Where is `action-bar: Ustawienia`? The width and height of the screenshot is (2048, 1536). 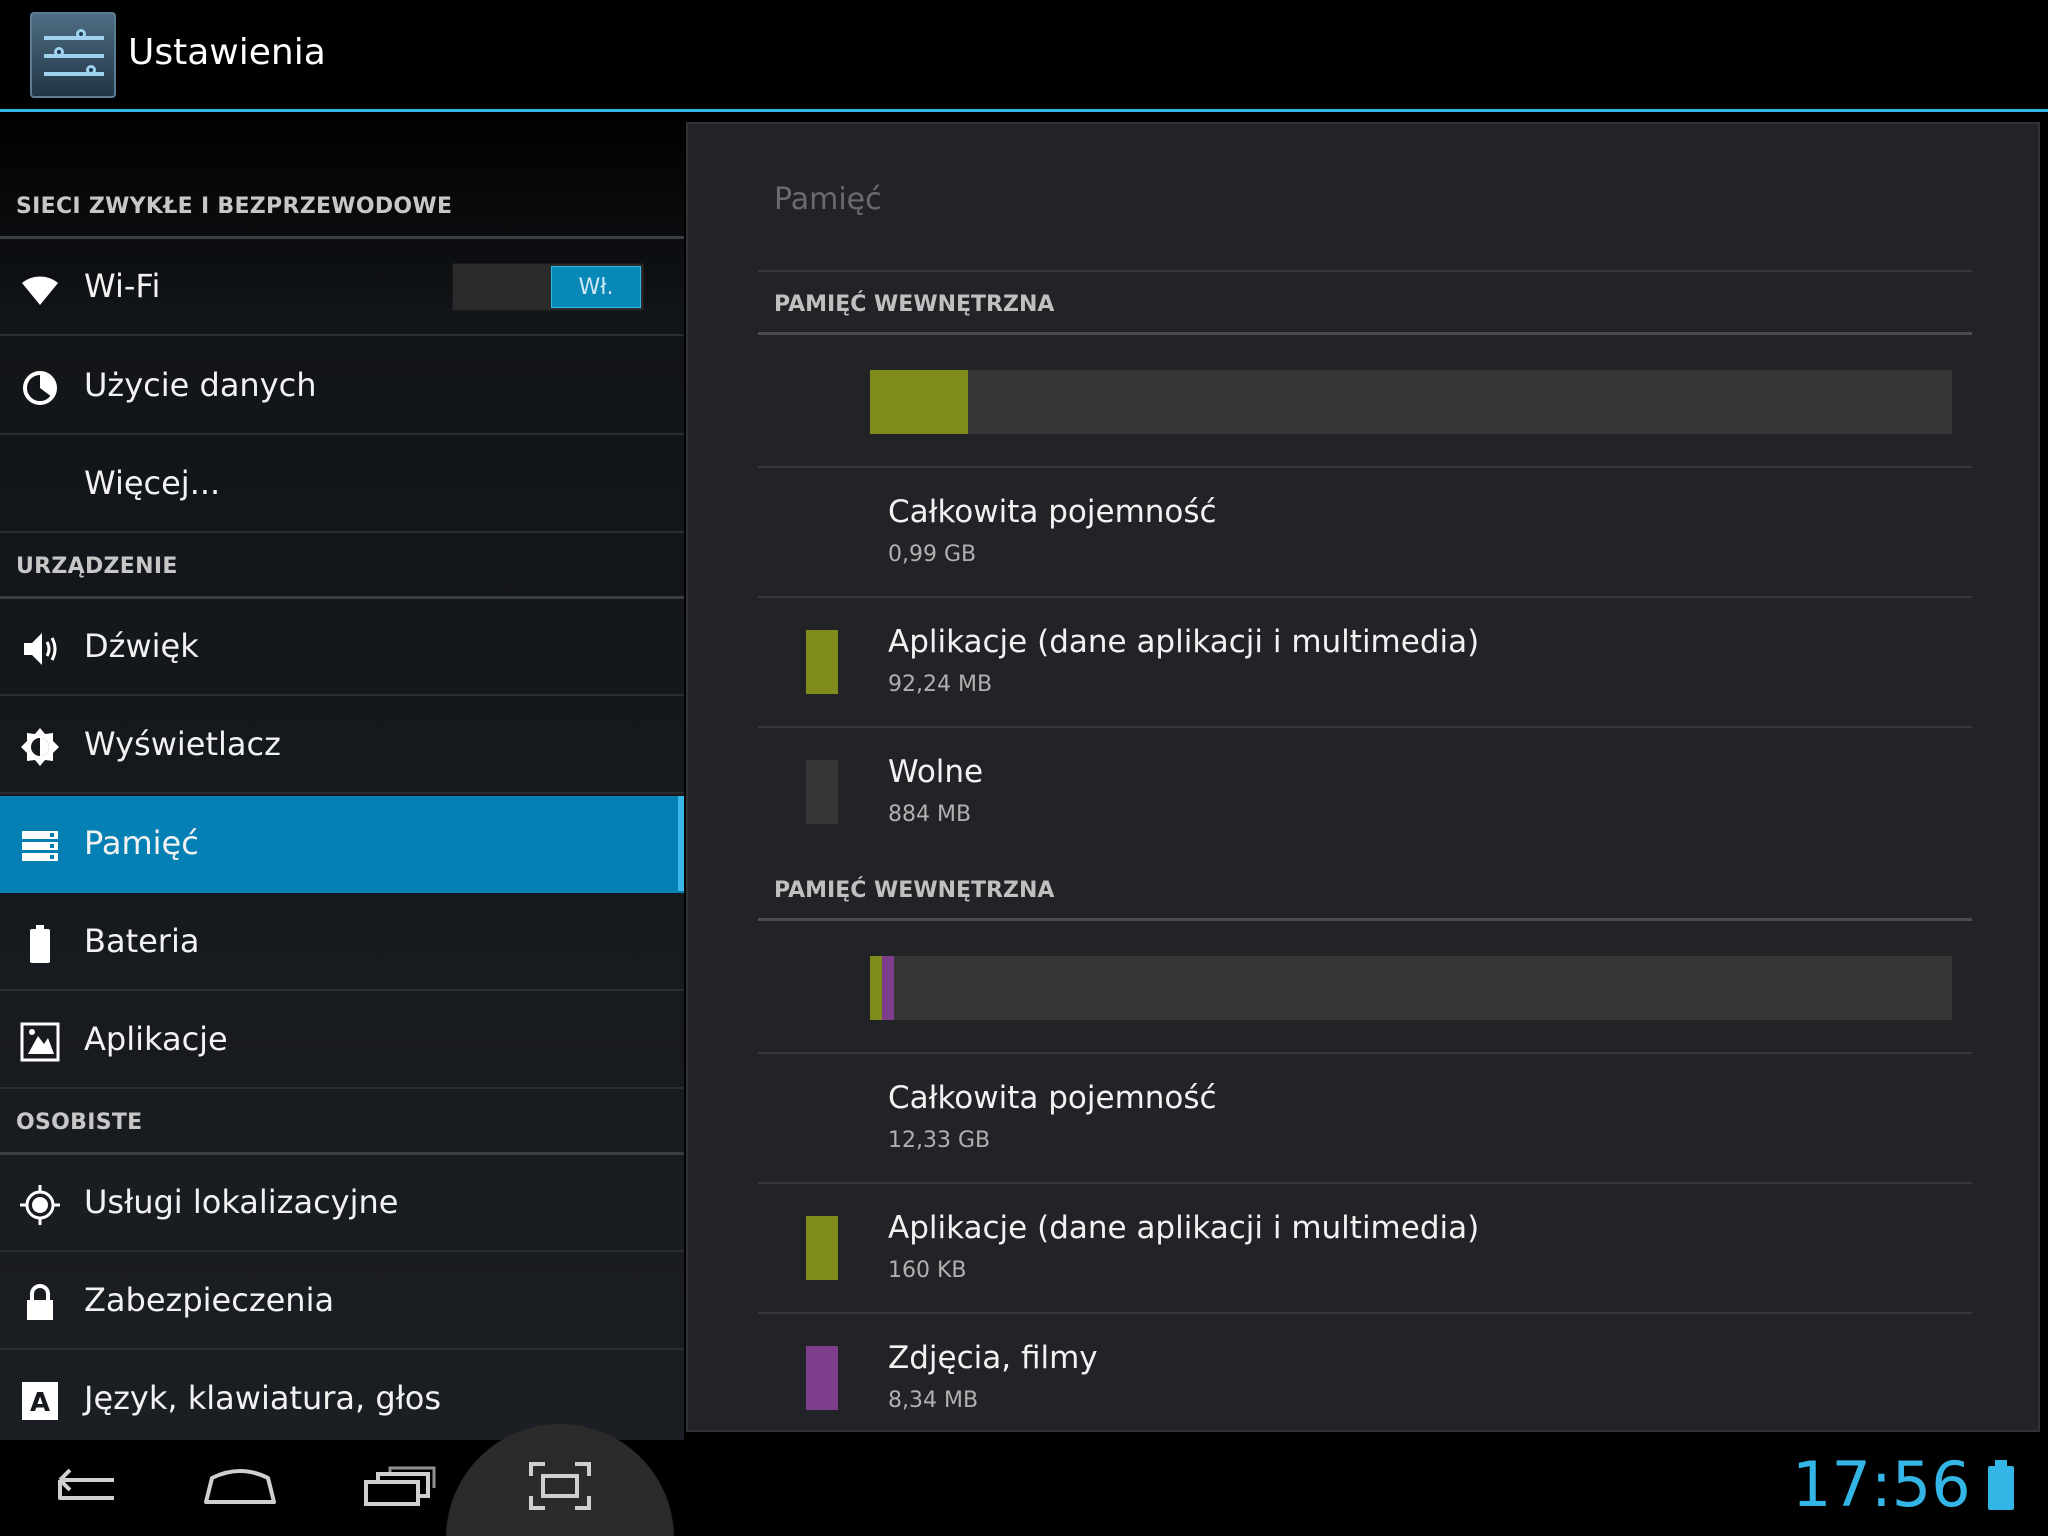
action-bar: Ustawienia is located at coordinates (1024, 56).